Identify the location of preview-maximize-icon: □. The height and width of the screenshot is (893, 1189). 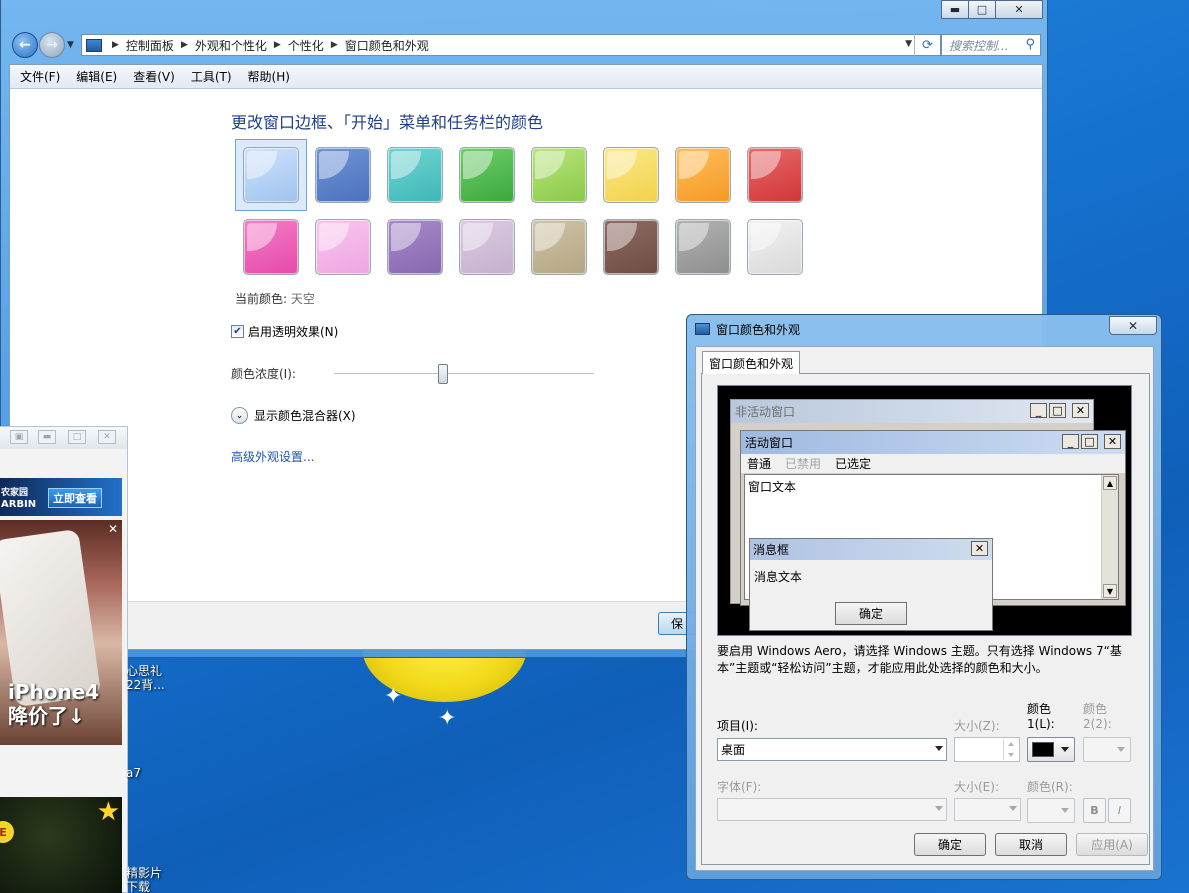
(1057, 410).